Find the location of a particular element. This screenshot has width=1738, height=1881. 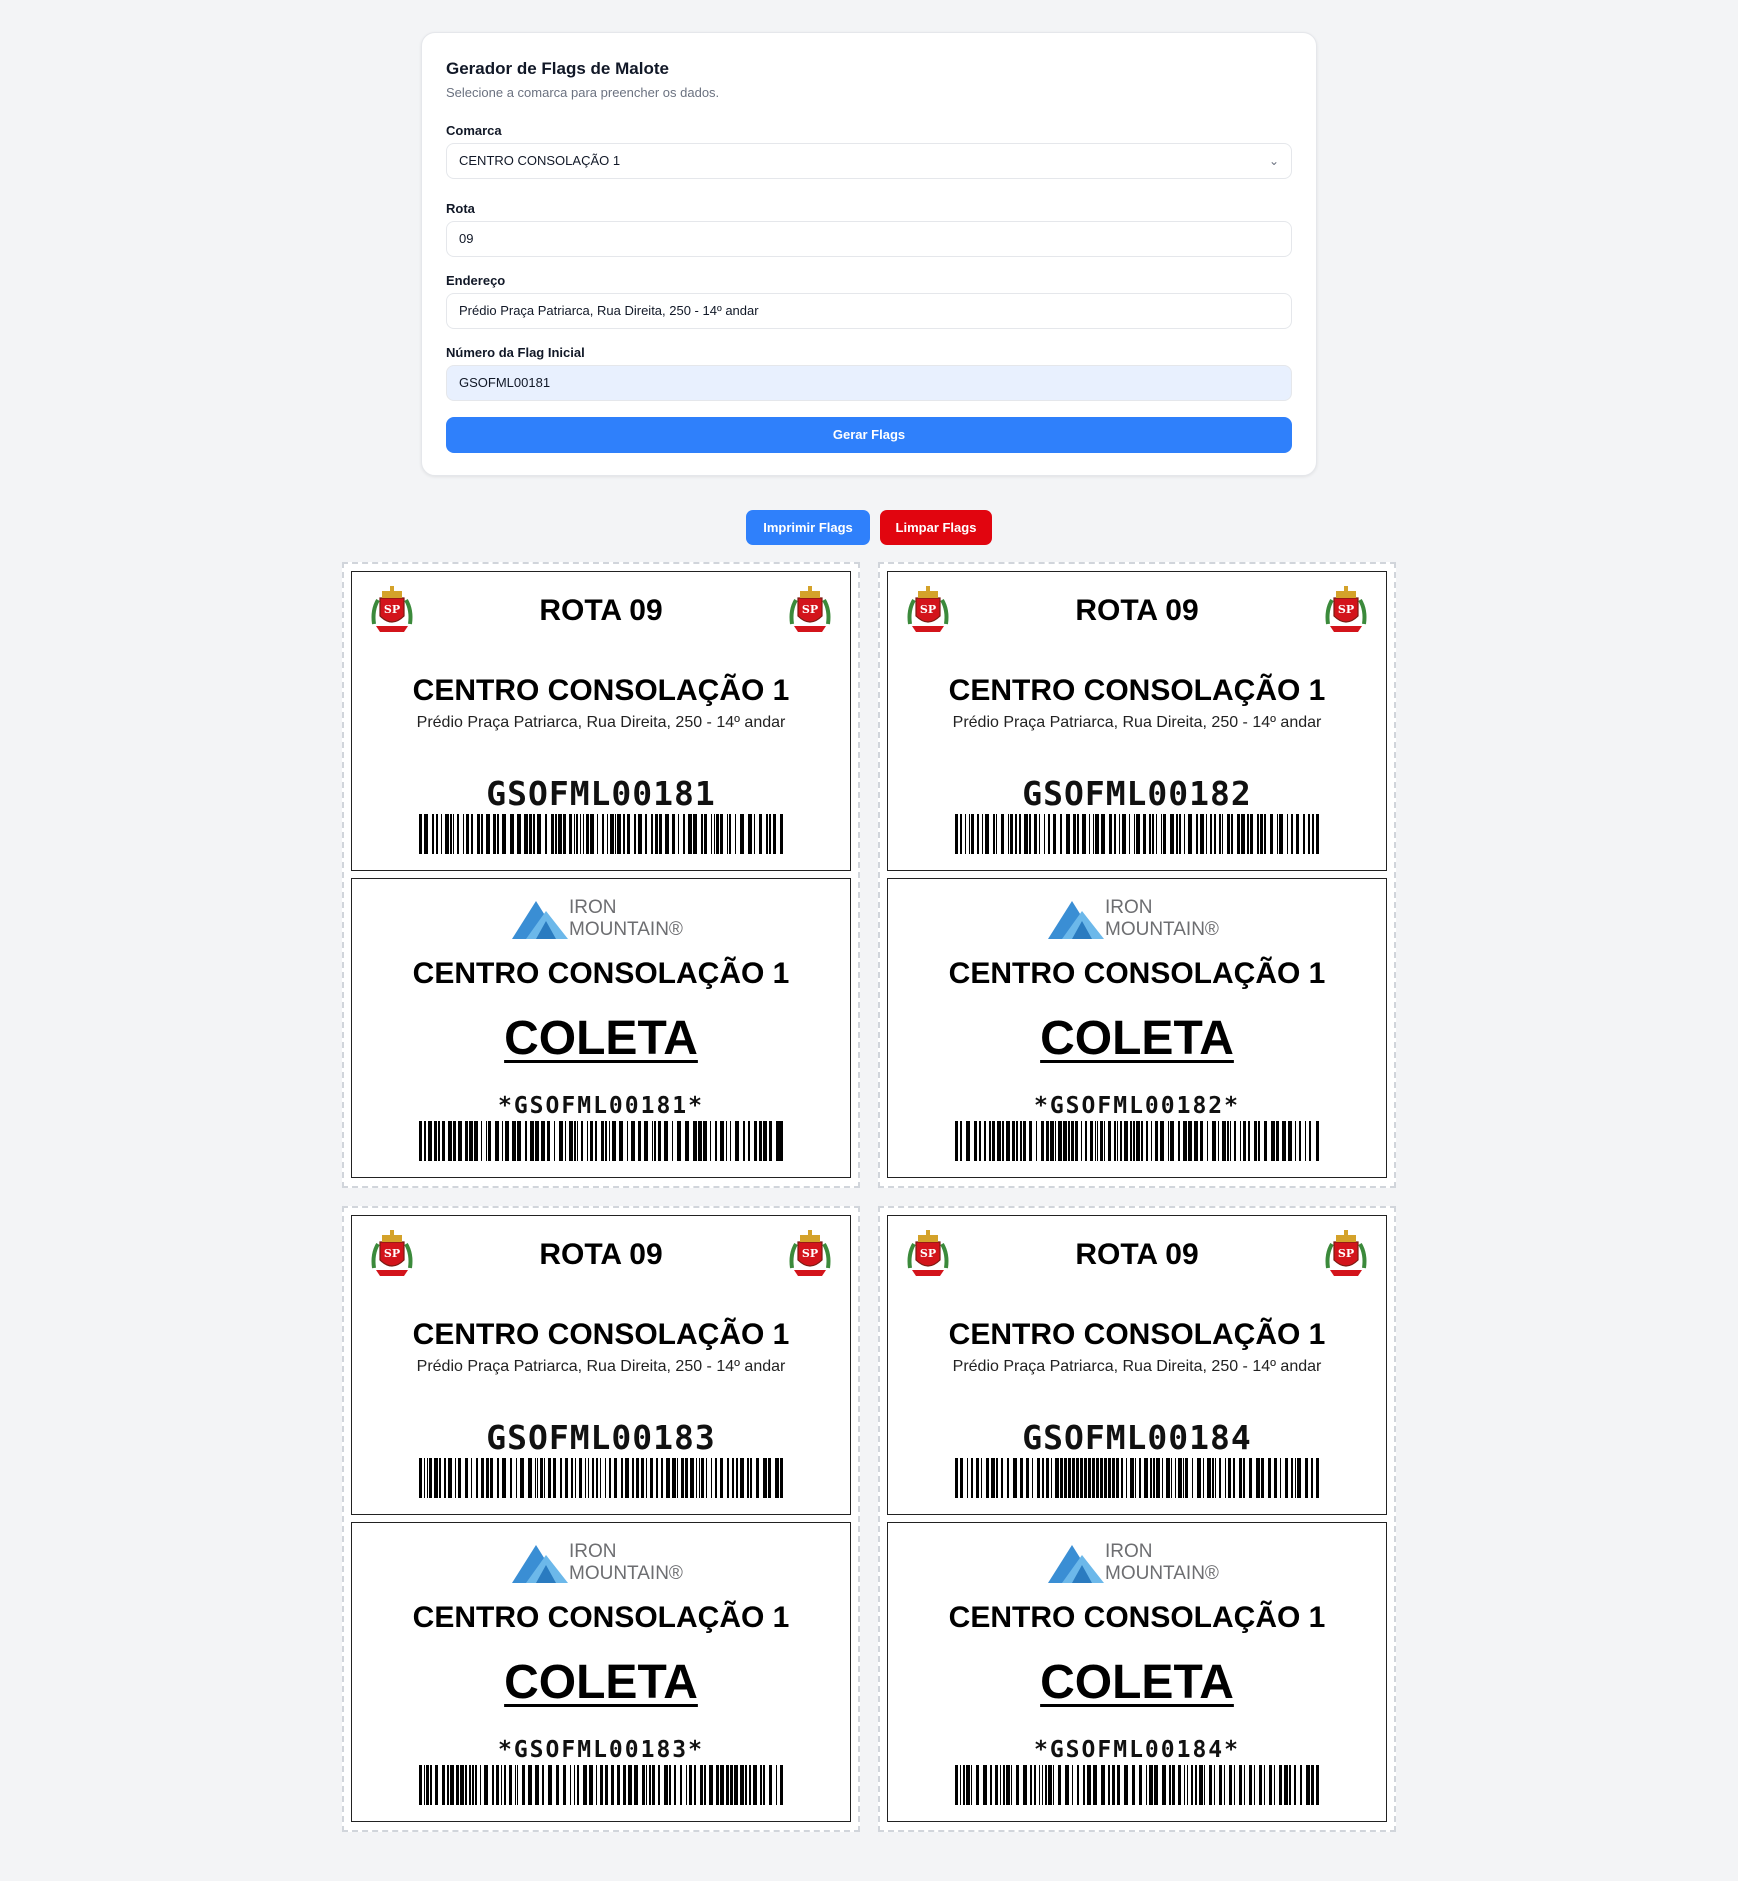

flag-inicial-label: Número da Flag Inicial is located at coordinates (515, 352).